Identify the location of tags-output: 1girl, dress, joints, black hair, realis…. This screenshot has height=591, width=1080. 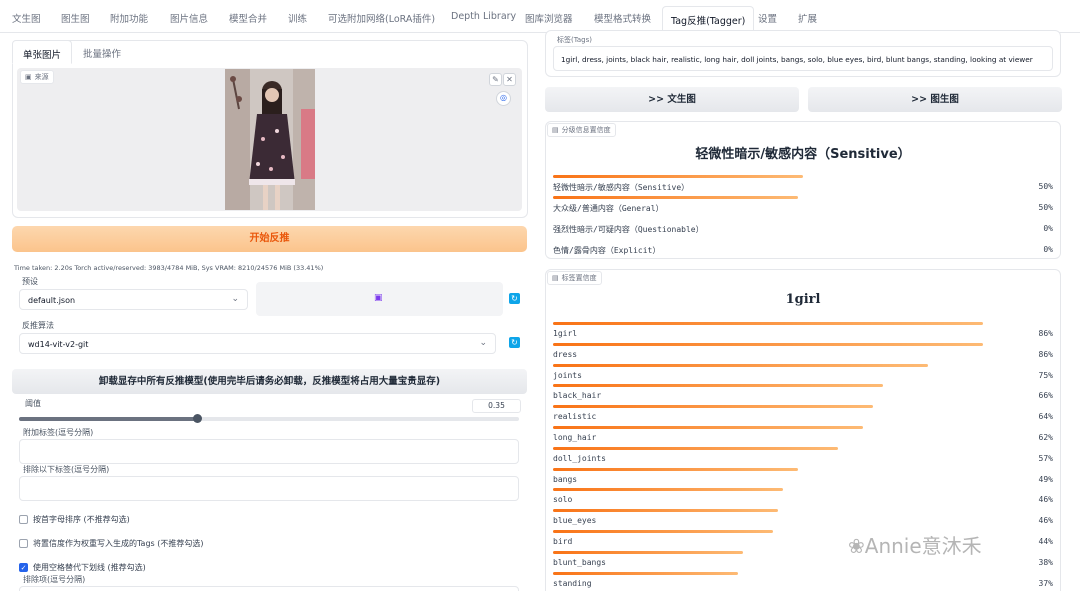
(803, 58).